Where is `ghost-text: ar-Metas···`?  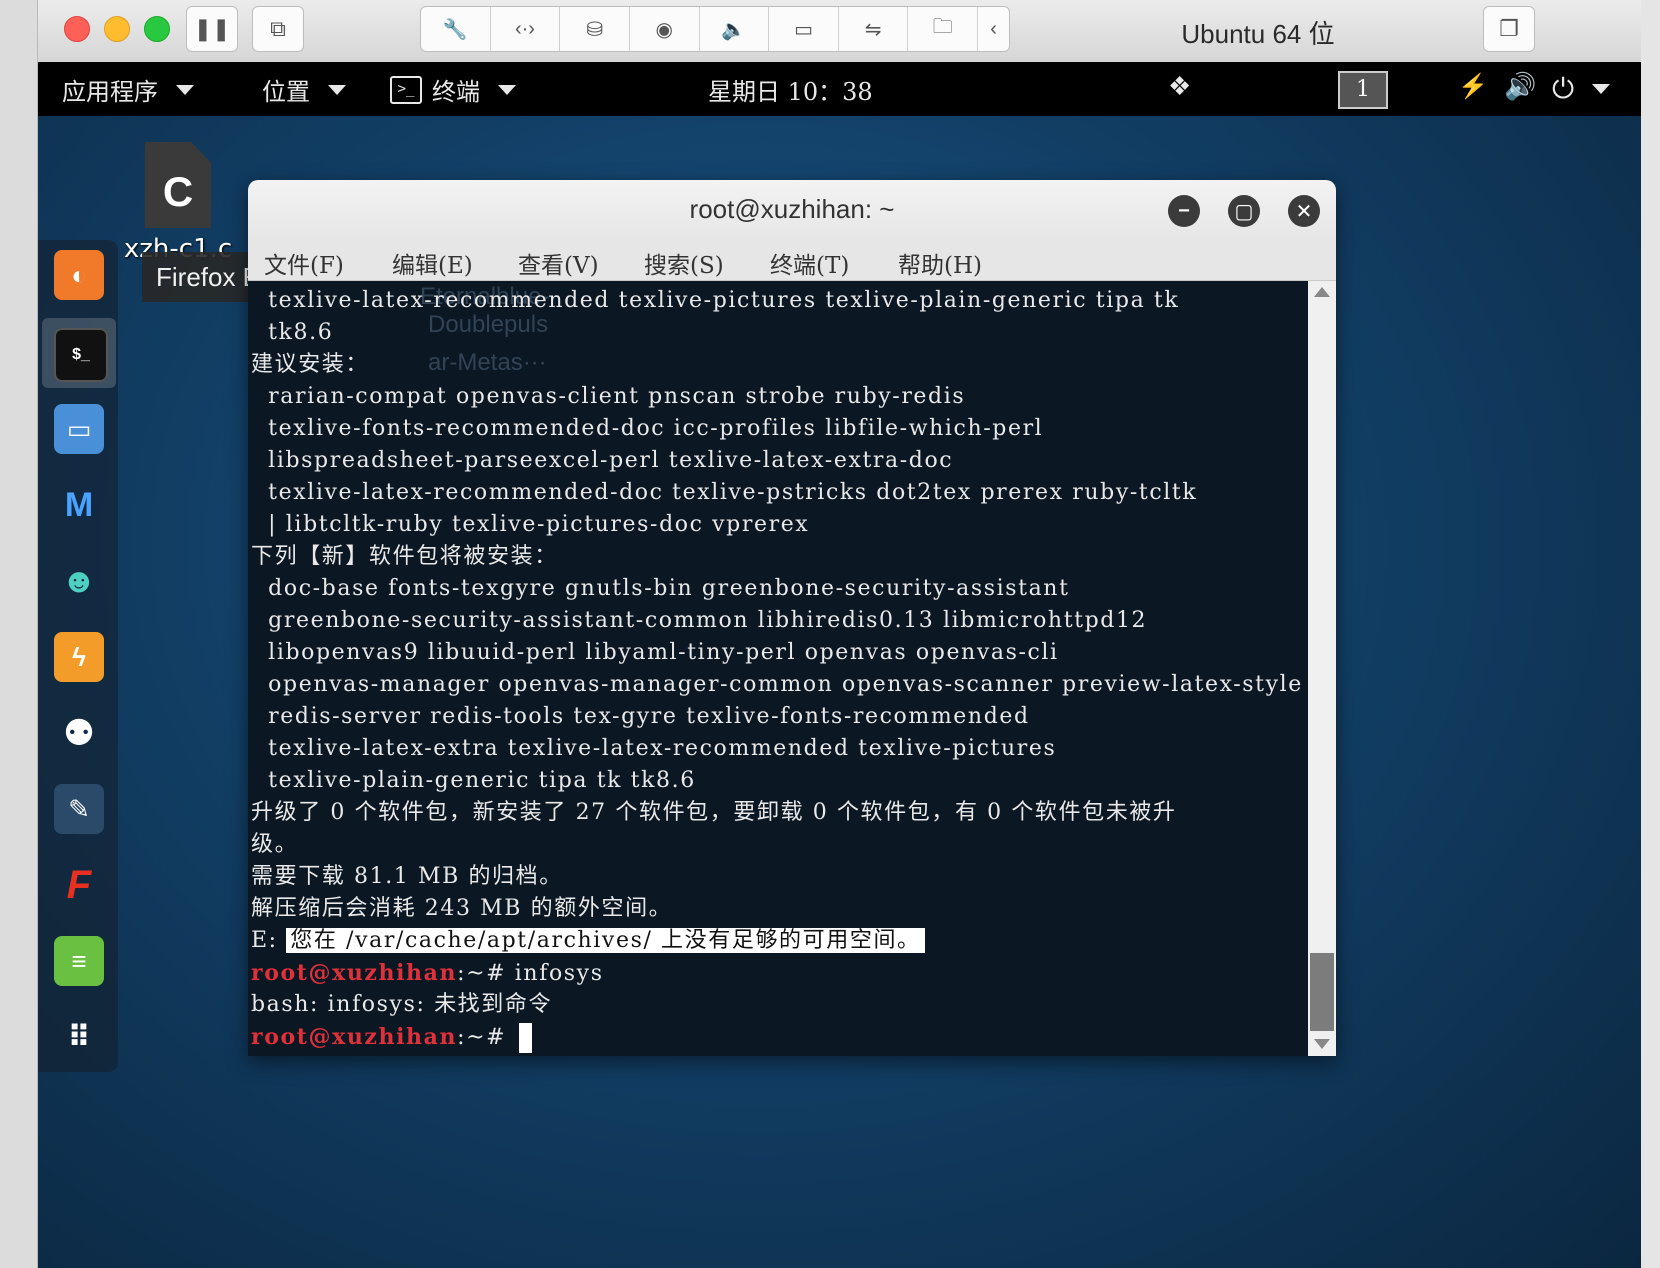
ghost-text: ar-Metas··· is located at coordinates (487, 362).